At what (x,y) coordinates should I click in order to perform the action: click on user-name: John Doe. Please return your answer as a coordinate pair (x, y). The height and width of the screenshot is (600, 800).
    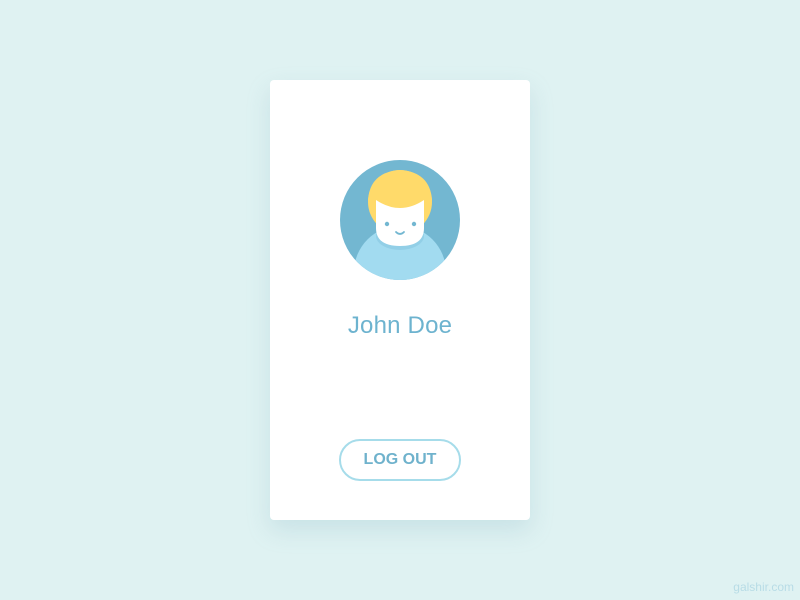
    Looking at the image, I should click on (400, 325).